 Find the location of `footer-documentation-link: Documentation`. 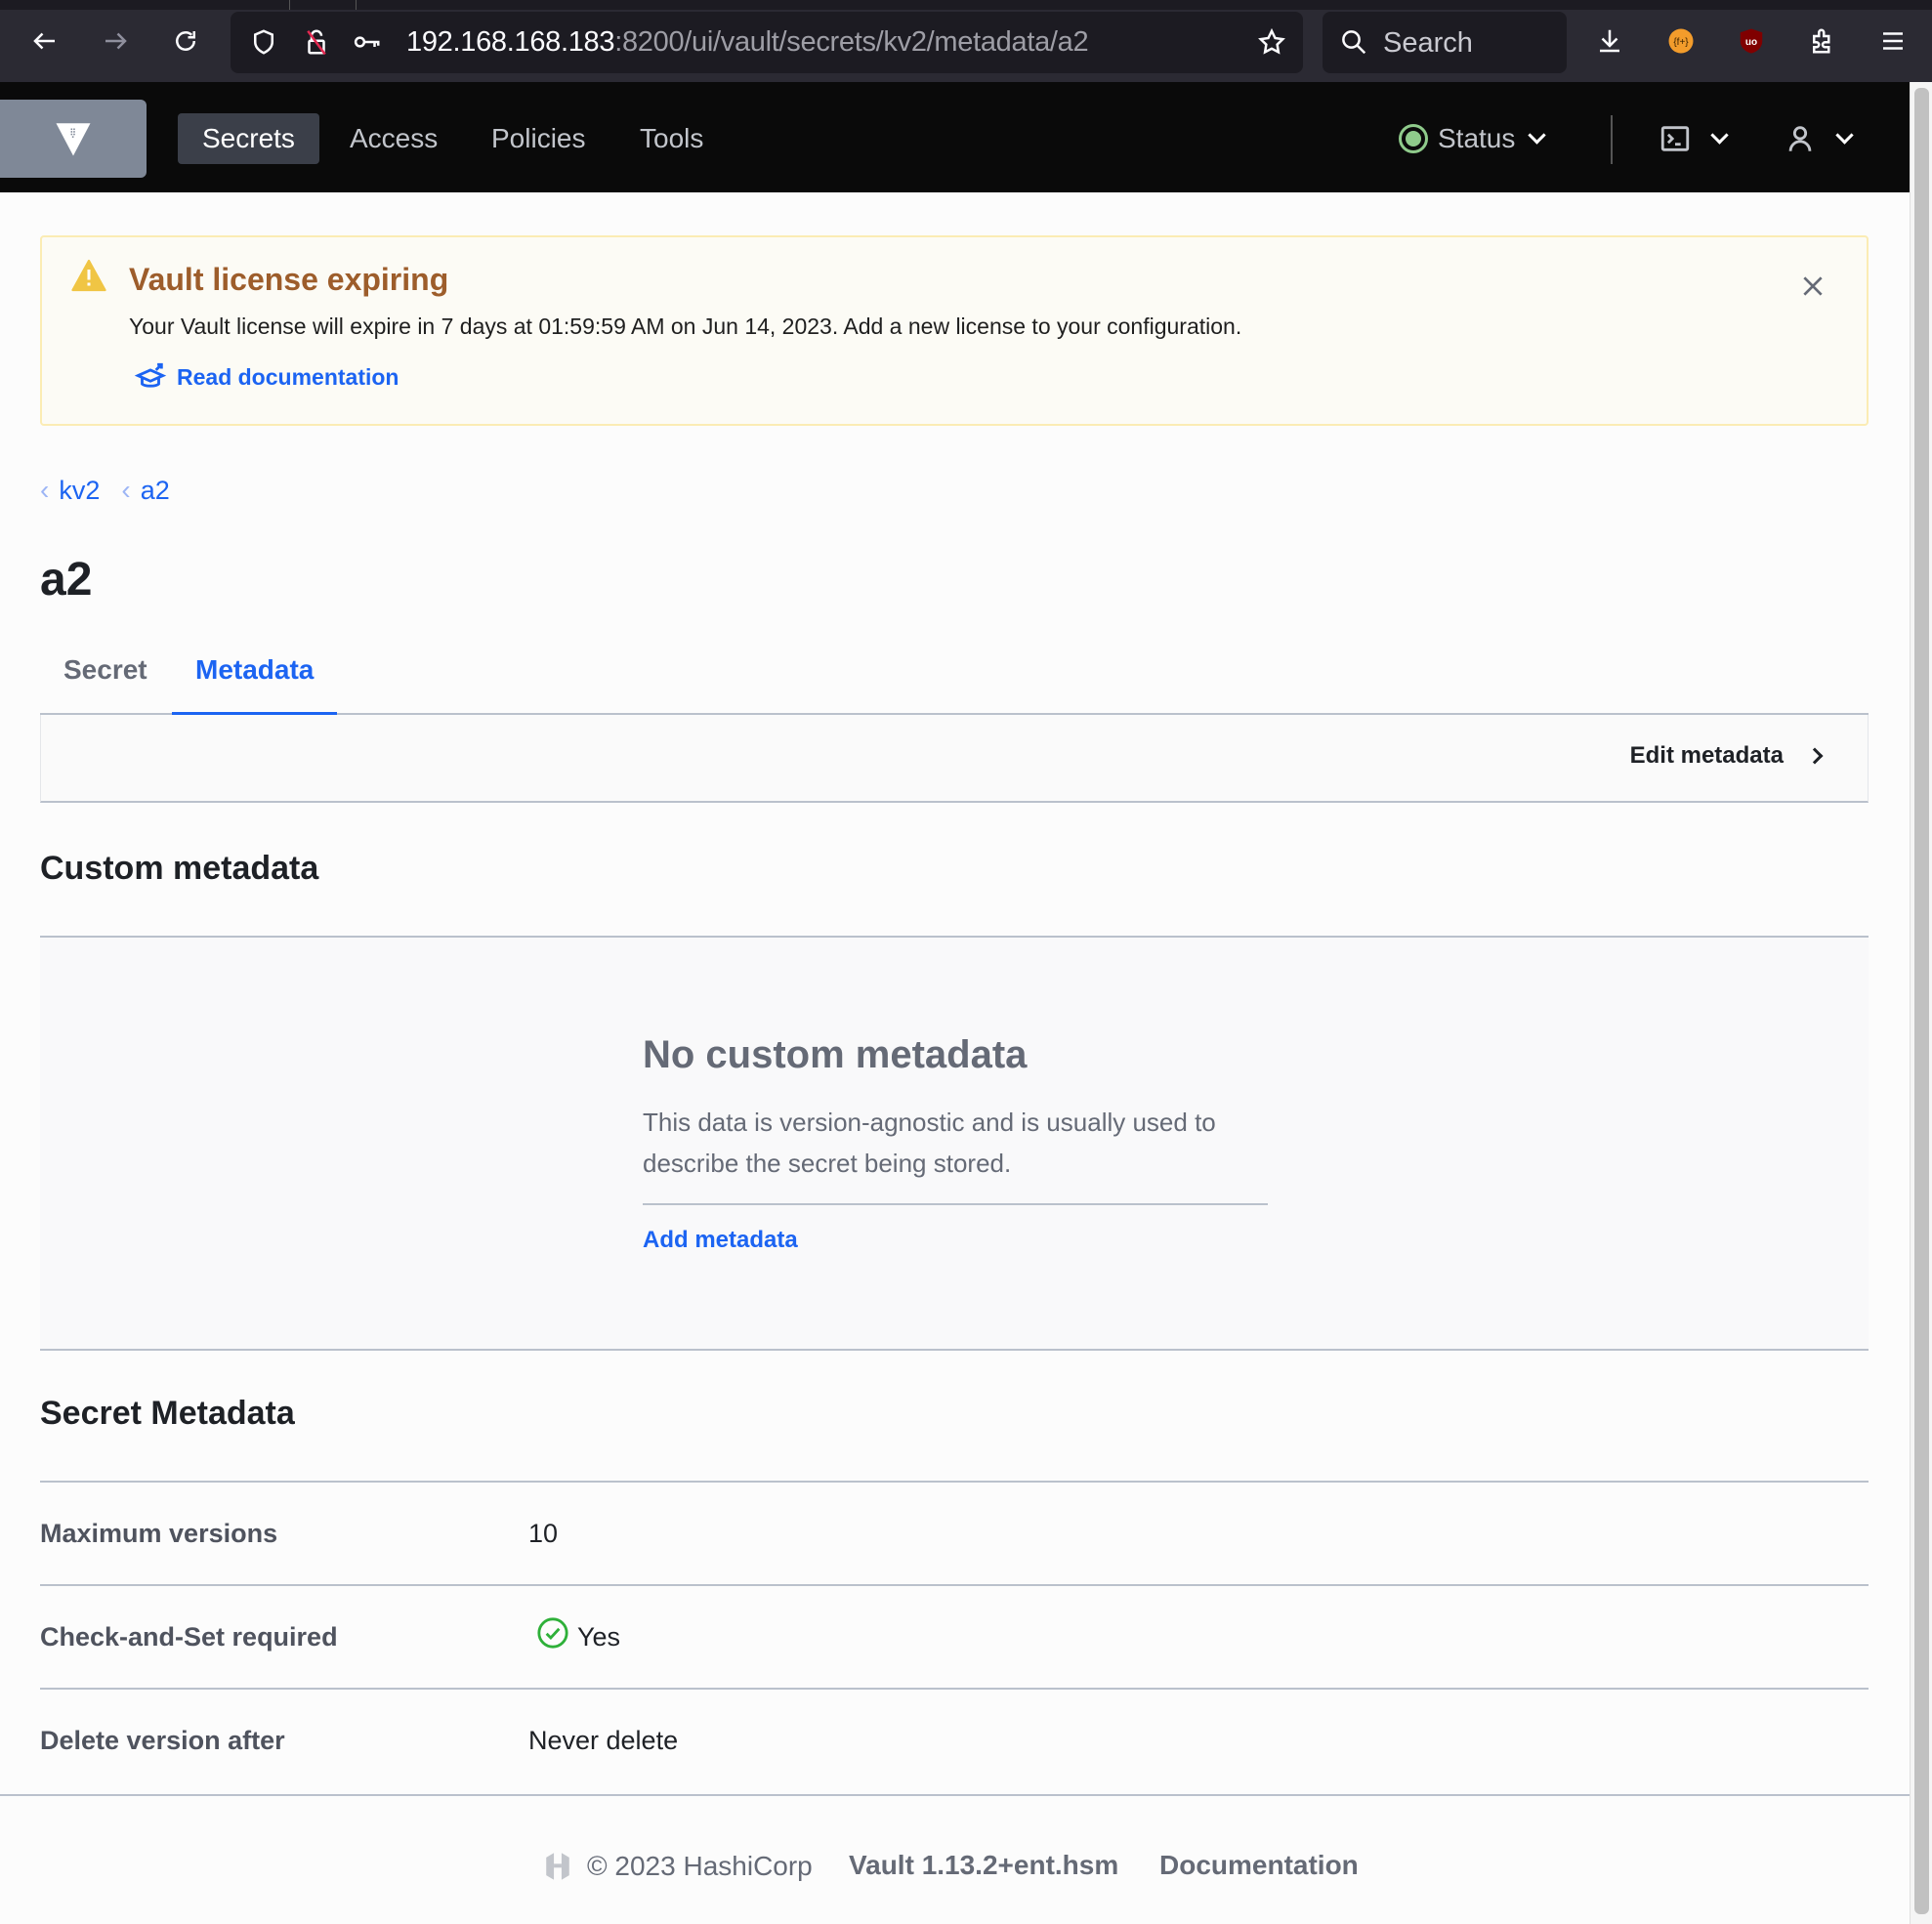

footer-documentation-link: Documentation is located at coordinates (1259, 1865).